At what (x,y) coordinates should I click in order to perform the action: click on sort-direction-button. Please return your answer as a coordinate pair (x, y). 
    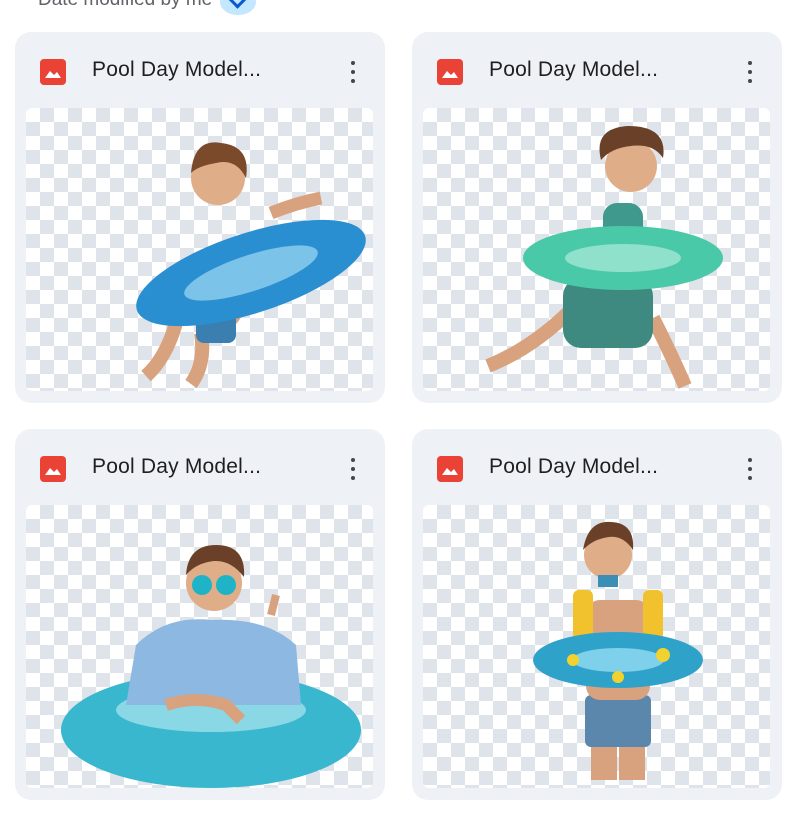
    Looking at the image, I should click on (238, 7).